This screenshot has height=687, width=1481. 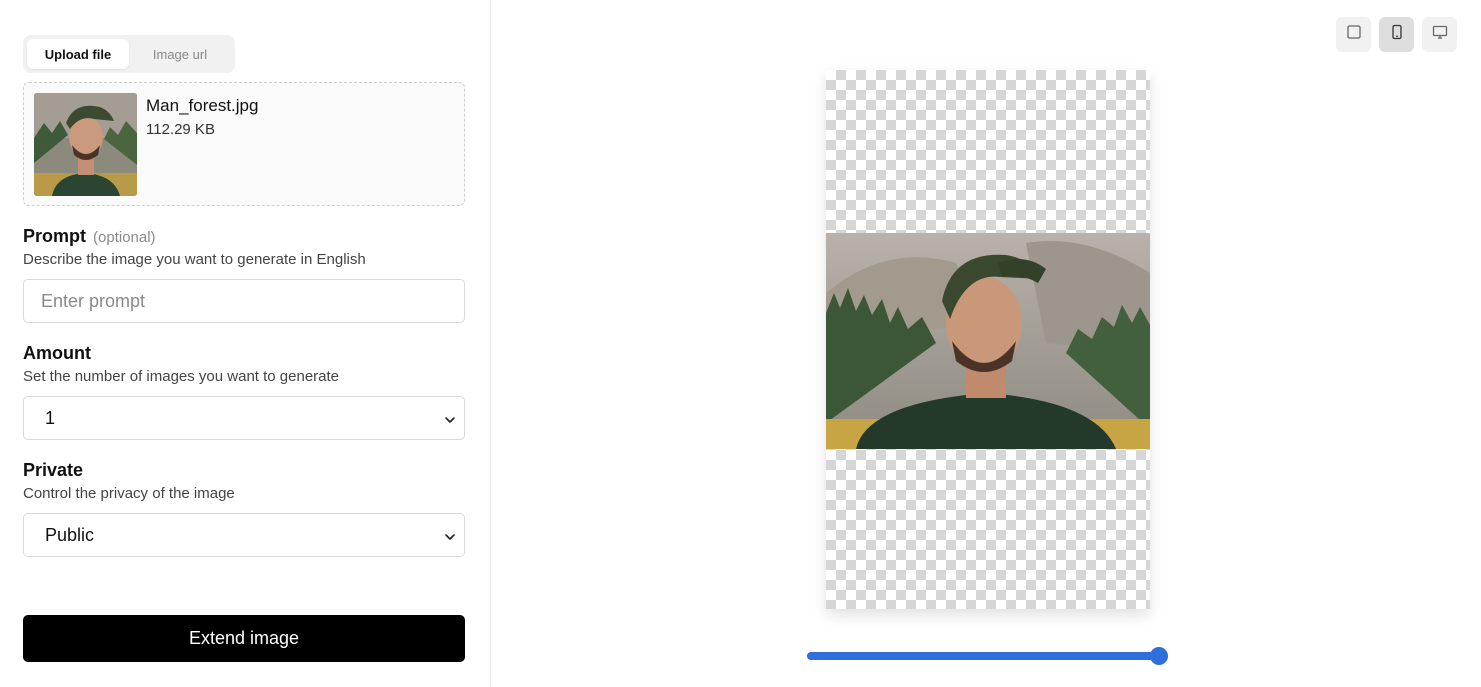 I want to click on uploaded-image-thumbnail, so click(x=85, y=144).